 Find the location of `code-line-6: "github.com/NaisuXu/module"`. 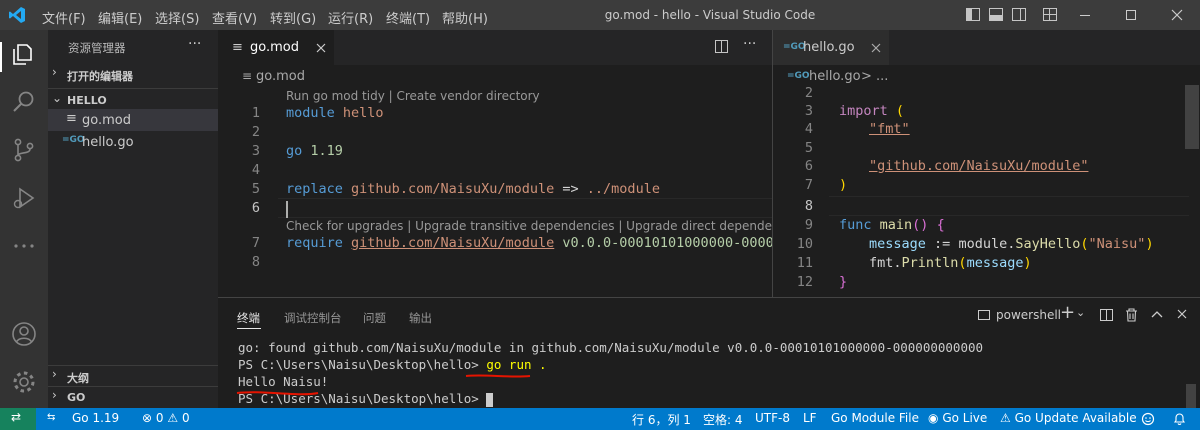

code-line-6: "github.com/NaisuXu/module" is located at coordinates (978, 166).